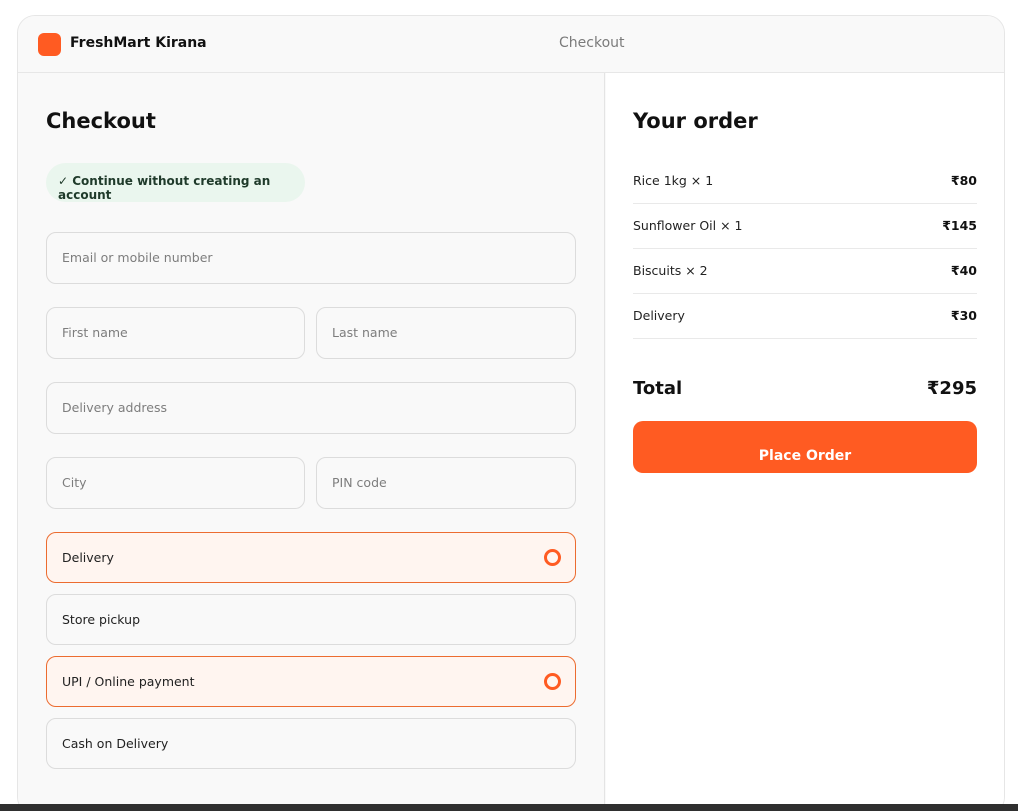 The image size is (1018, 811). Describe the element at coordinates (805, 316) in the screenshot. I see `order-item-row: Delivery ₹30` at that location.